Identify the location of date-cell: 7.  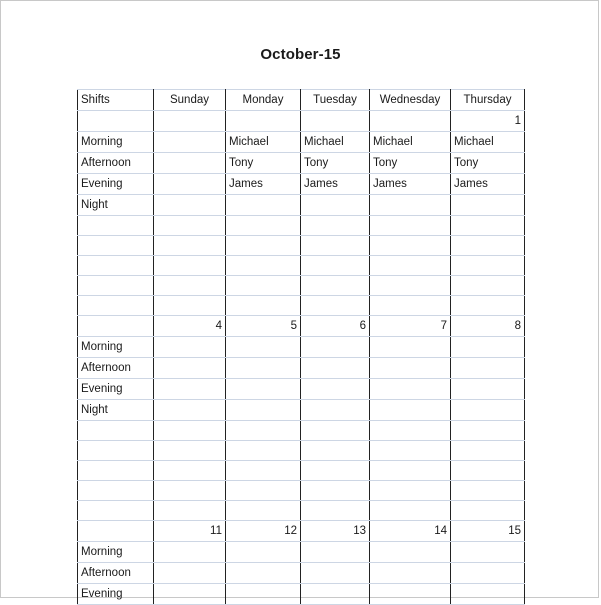
(410, 326).